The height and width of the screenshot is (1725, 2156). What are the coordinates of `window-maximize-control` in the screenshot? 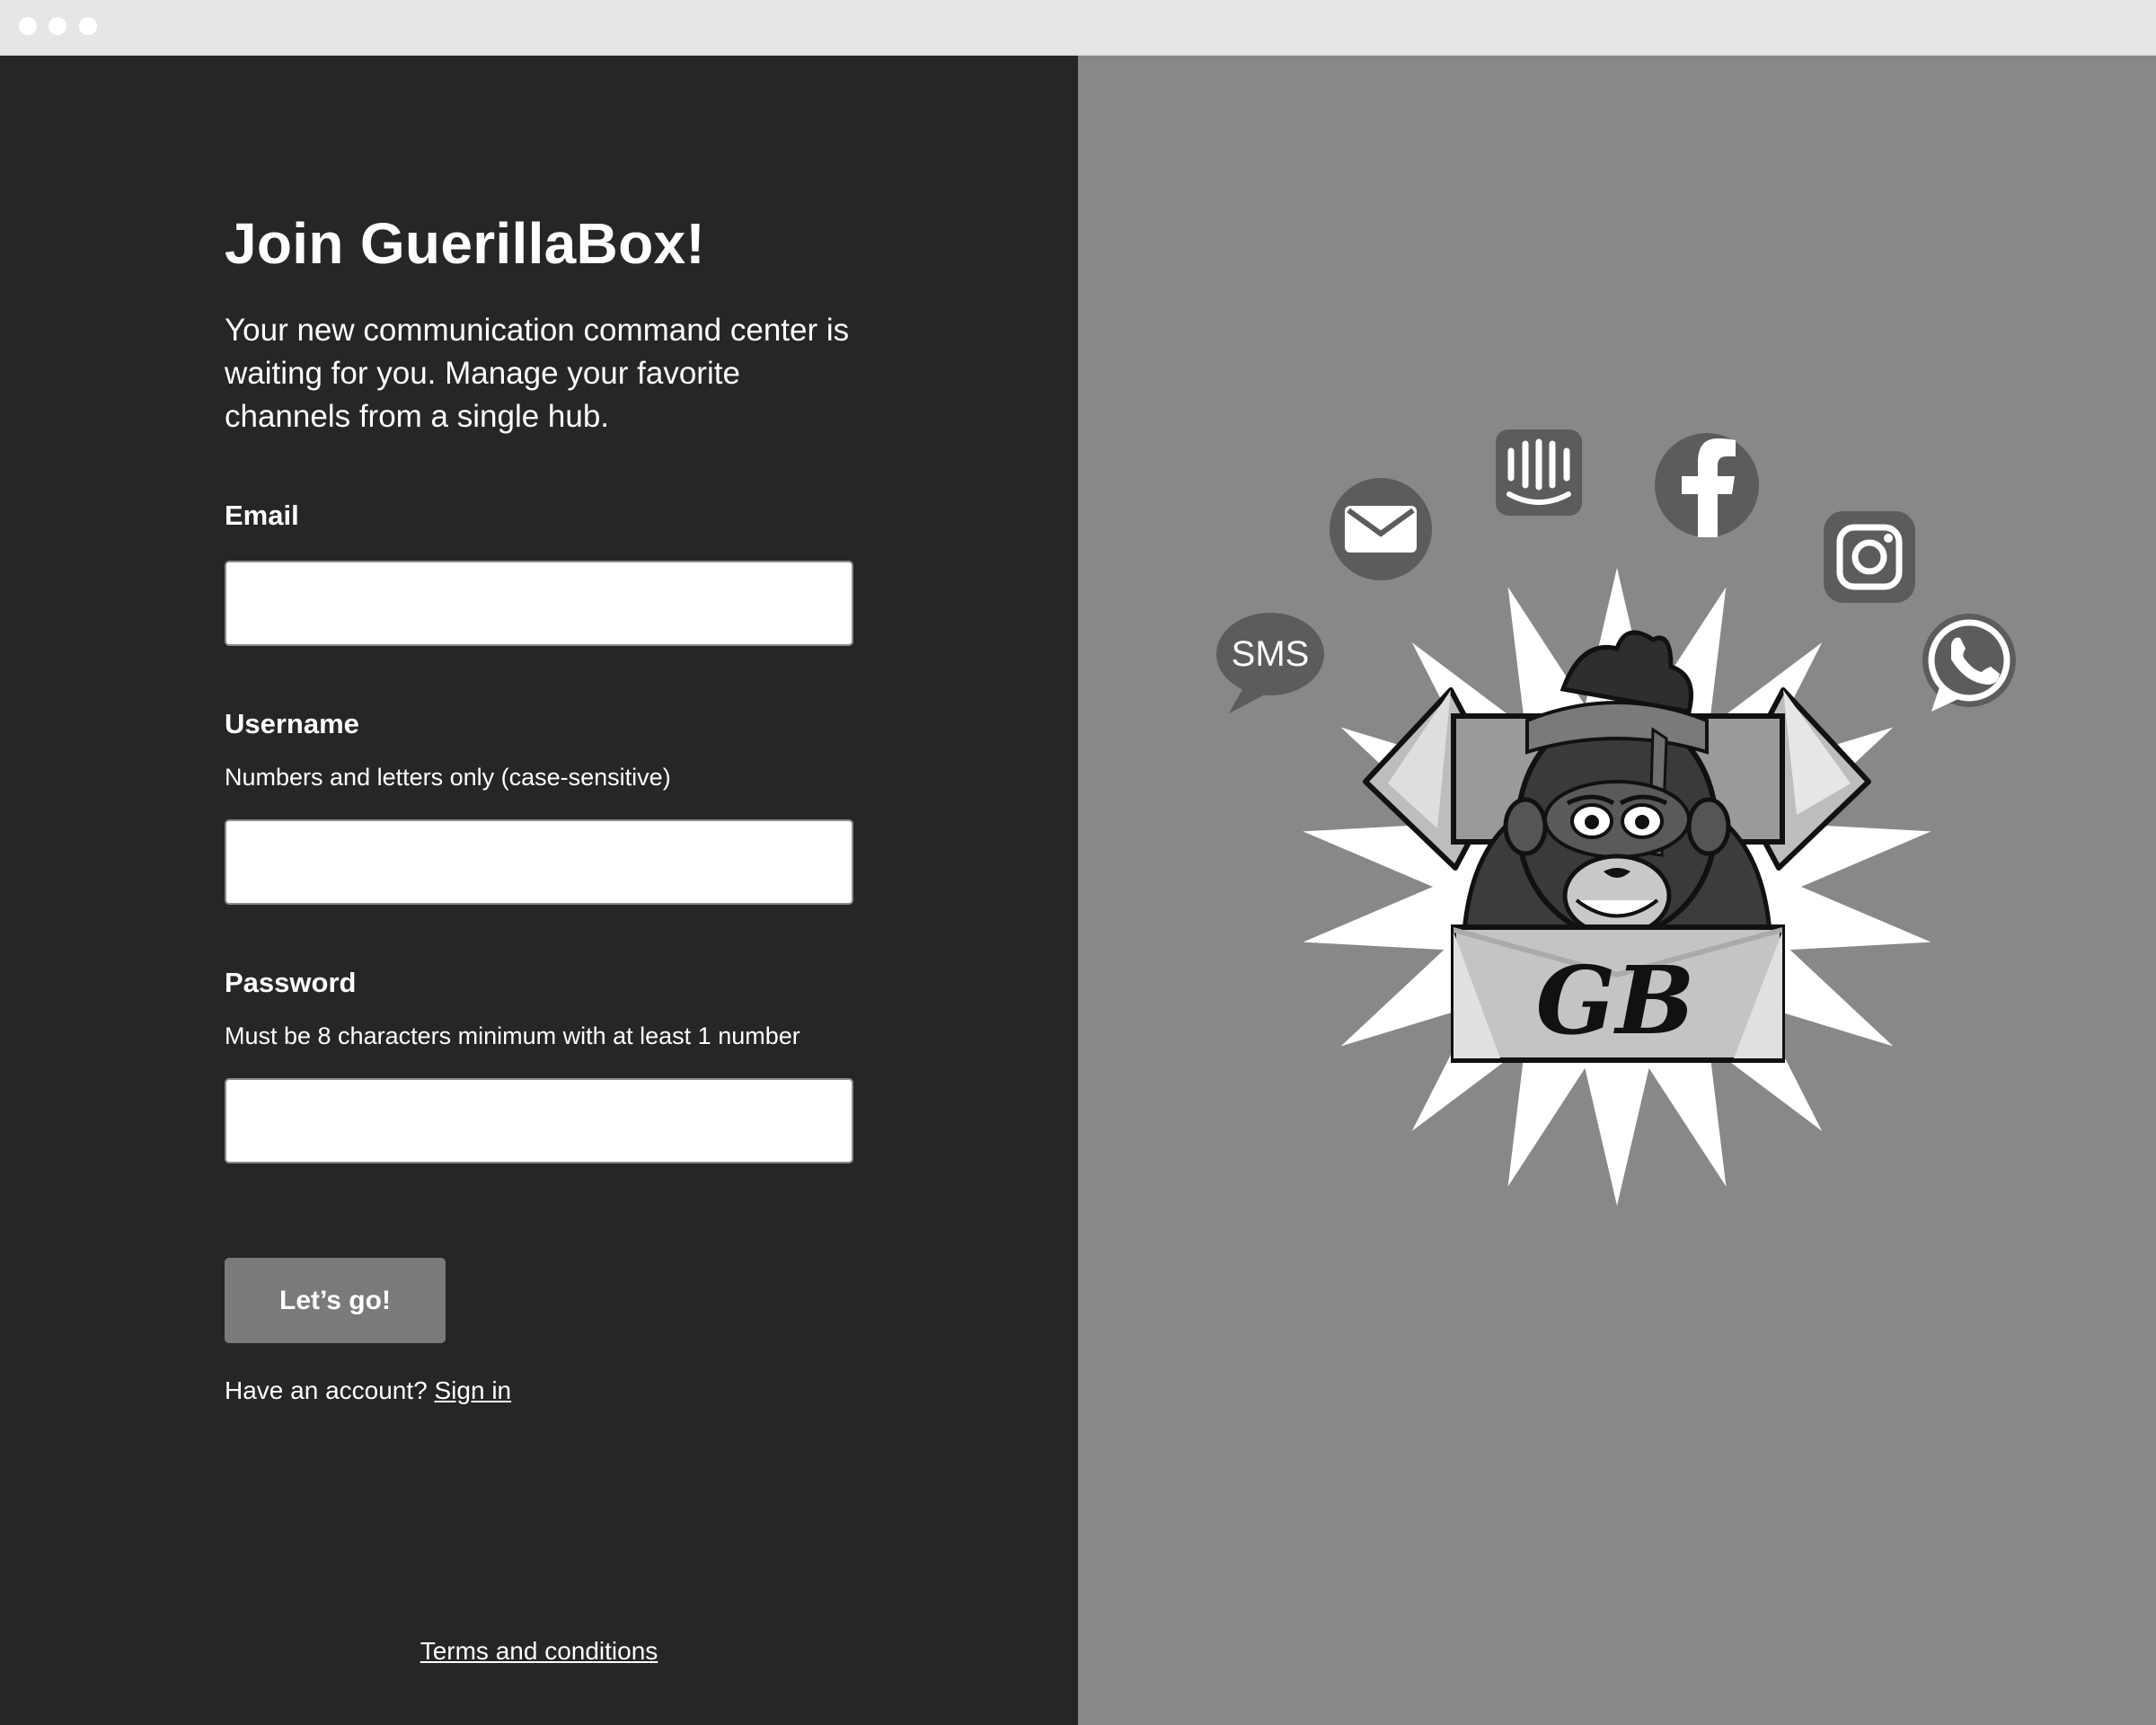 It's located at (88, 26).